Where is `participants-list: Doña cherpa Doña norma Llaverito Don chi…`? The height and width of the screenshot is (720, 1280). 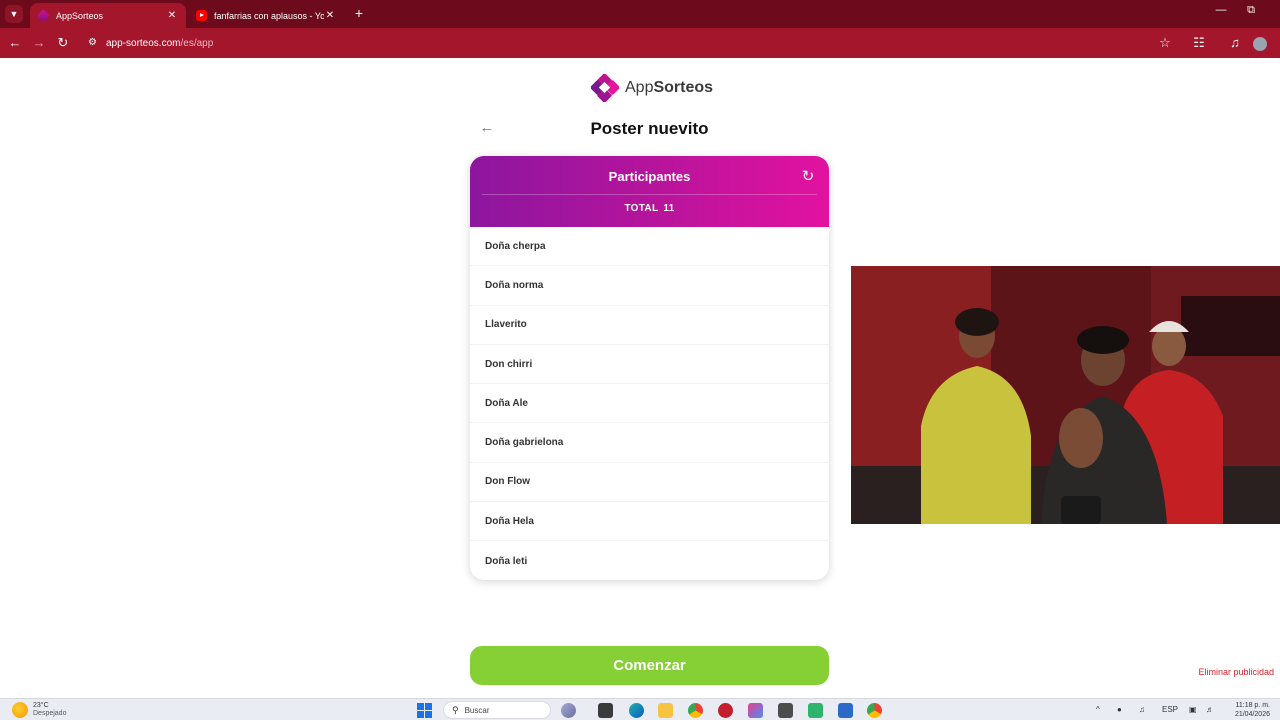
participants-list: Doña cherpa Doña norma Llaverito Don chi… is located at coordinates (649, 403).